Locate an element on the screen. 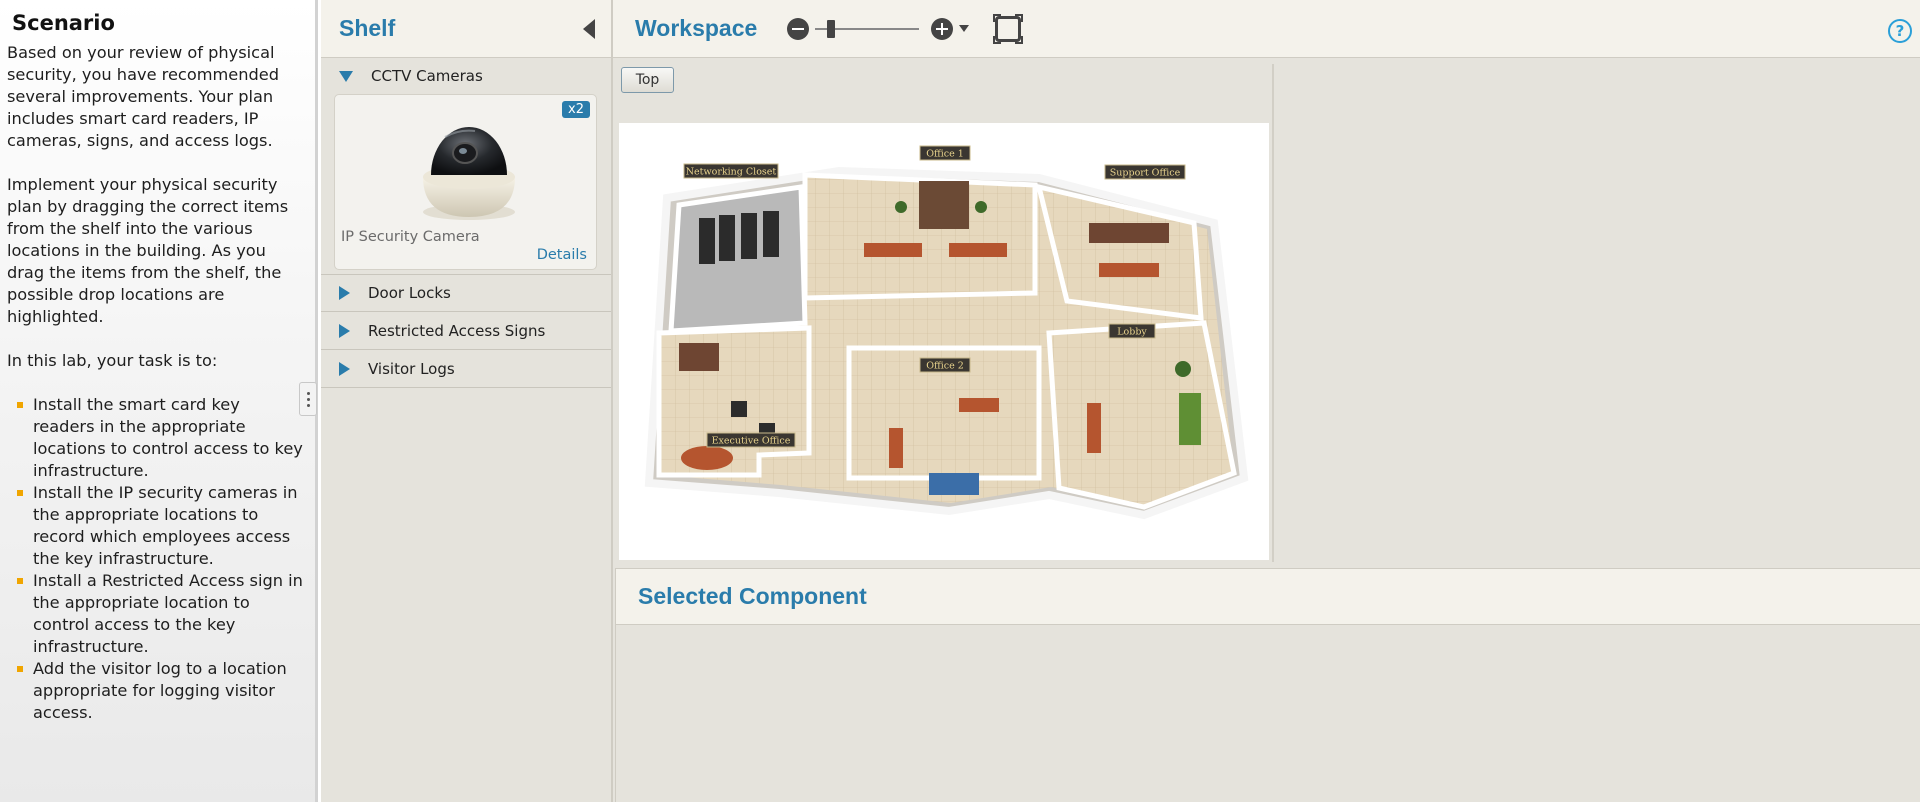 The image size is (1920, 802). svg-text: Executive Office is located at coordinates (751, 441).